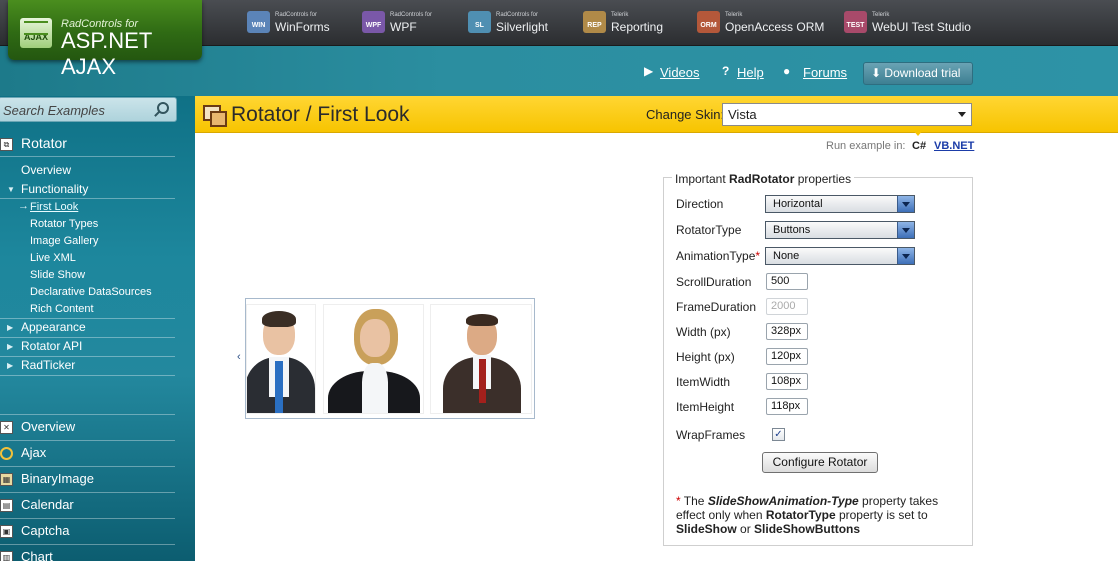 The image size is (1118, 561). What do you see at coordinates (680, 72) in the screenshot?
I see `videos-link: Videos` at bounding box center [680, 72].